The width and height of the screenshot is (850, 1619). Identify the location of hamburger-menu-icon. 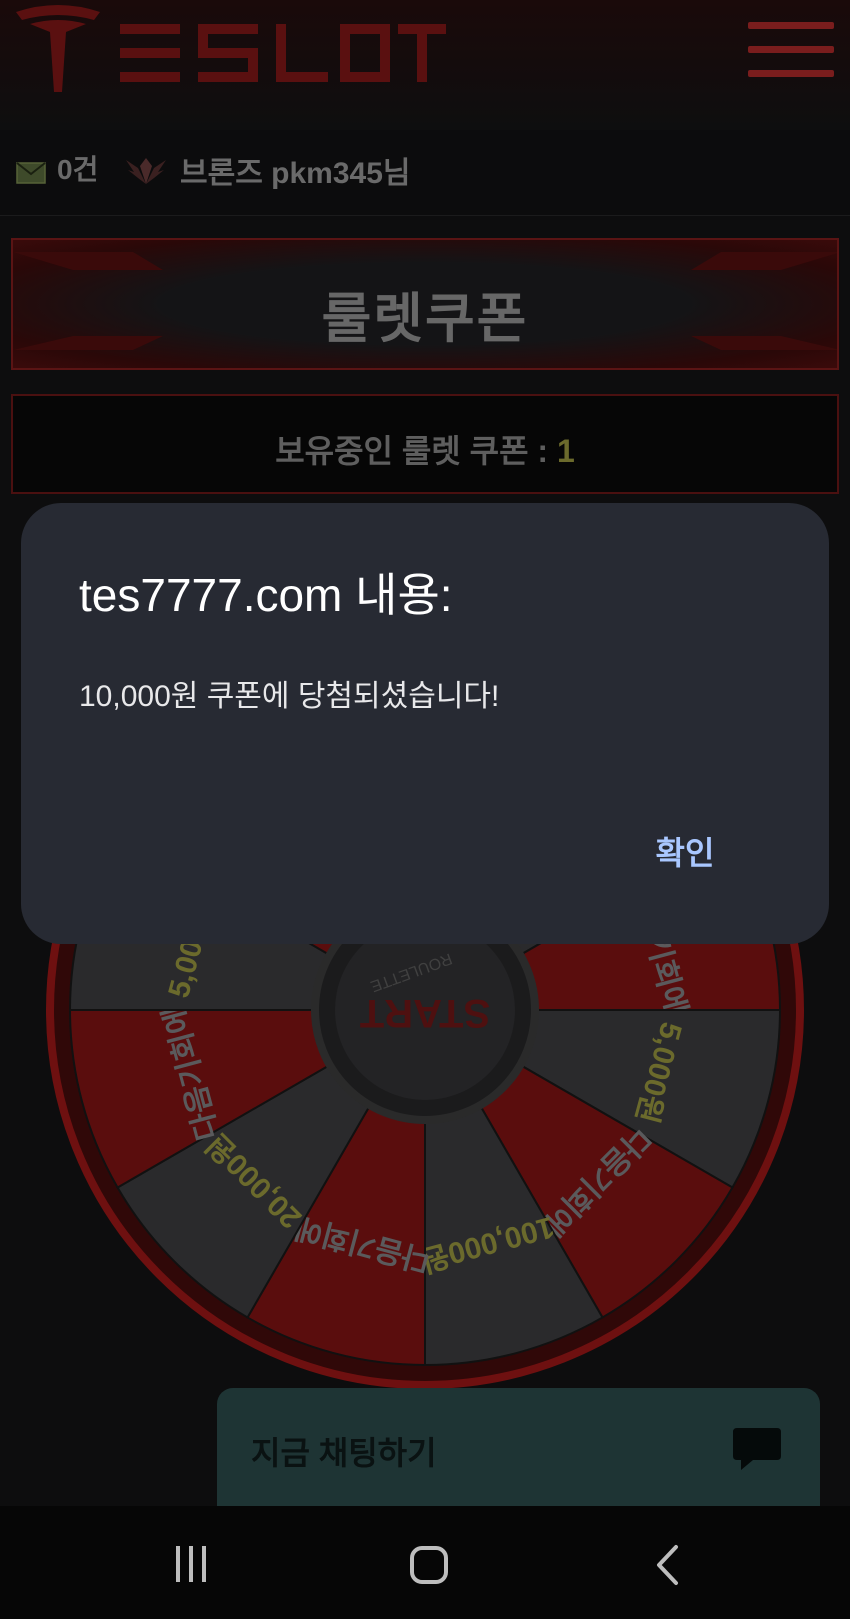
(791, 49).